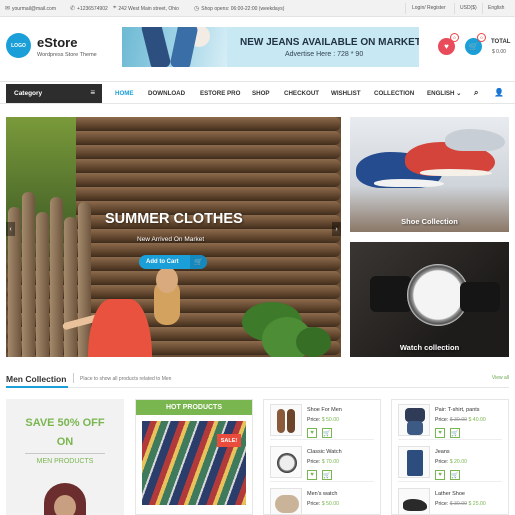 This screenshot has width=515, height=515. Describe the element at coordinates (65, 453) in the screenshot. I see `promo-divider` at that location.